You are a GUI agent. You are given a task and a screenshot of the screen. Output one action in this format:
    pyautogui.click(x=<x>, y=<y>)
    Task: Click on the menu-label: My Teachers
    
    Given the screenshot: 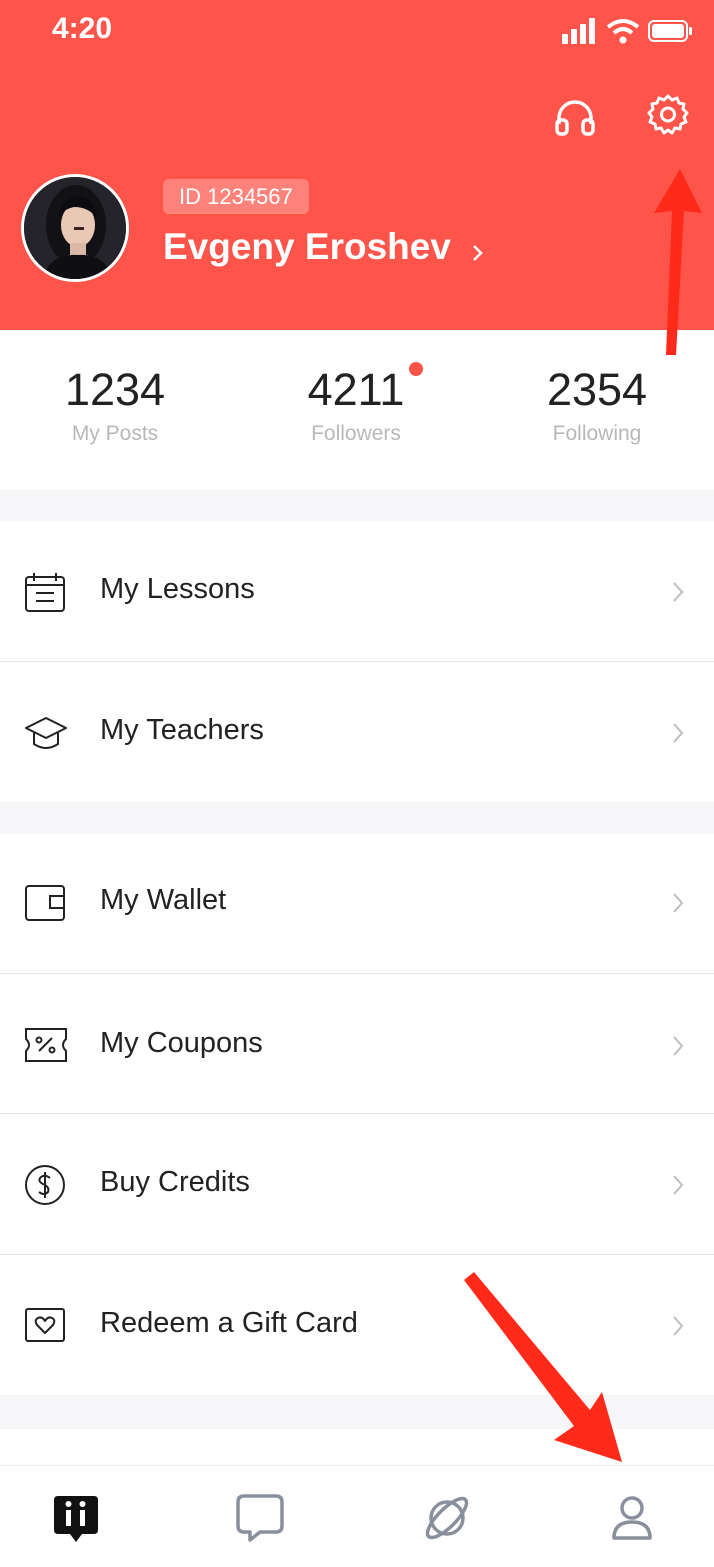 What is the action you would take?
    pyautogui.click(x=182, y=730)
    